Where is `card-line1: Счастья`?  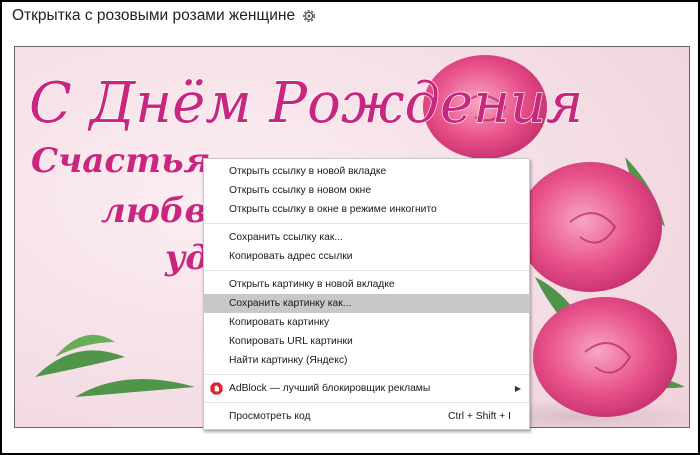 card-line1: Счастья is located at coordinates (121, 161).